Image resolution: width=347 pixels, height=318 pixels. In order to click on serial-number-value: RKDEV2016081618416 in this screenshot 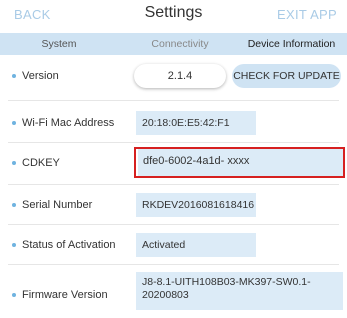, I will do `click(196, 205)`.